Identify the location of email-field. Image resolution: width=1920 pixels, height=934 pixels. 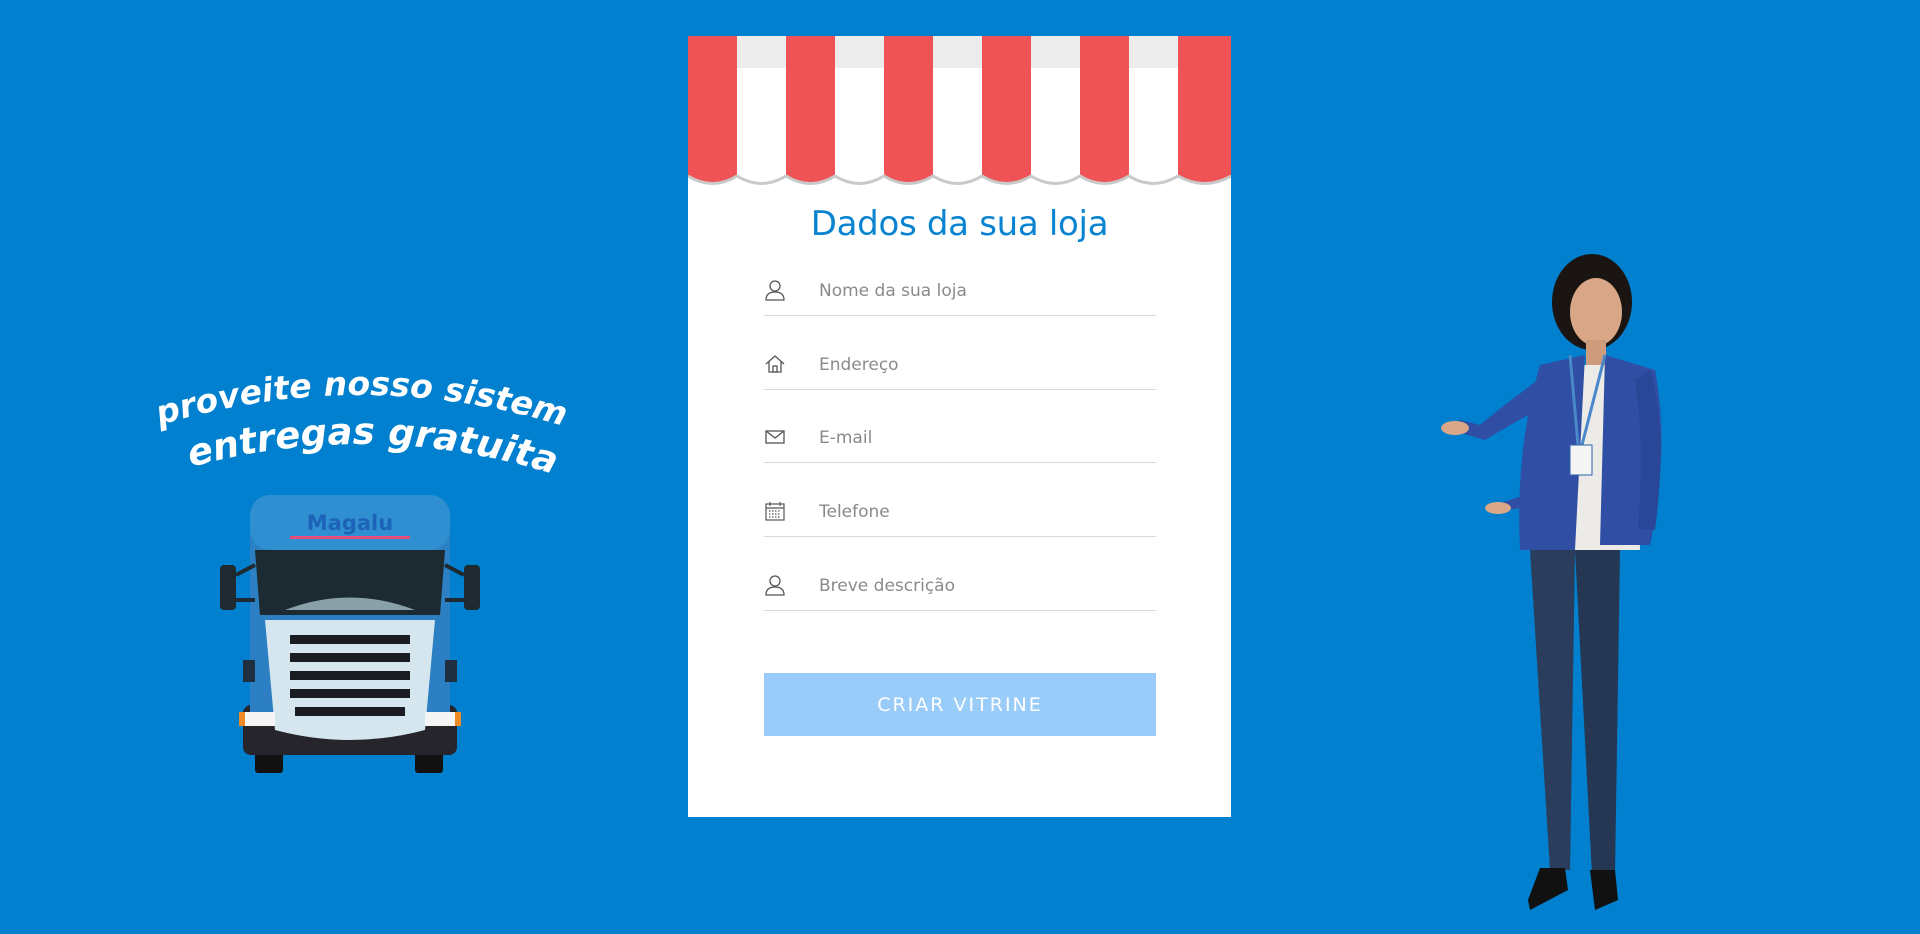
(960, 439).